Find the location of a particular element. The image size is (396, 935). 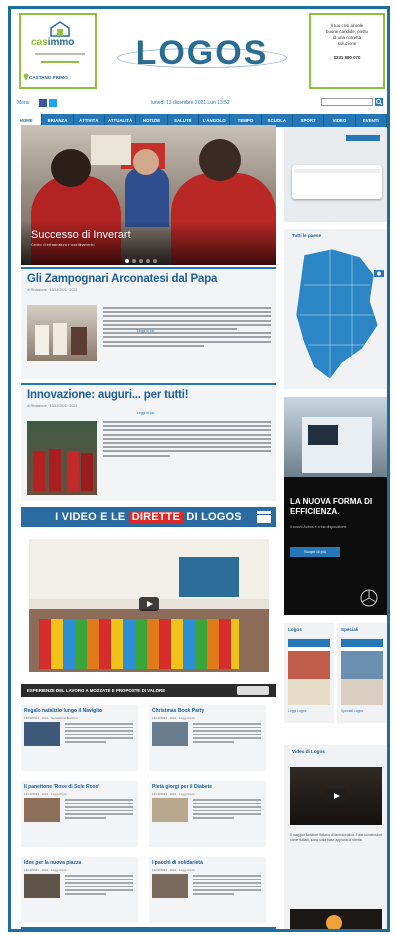

right-ad-line4: soluzione is located at coordinates (347, 43).